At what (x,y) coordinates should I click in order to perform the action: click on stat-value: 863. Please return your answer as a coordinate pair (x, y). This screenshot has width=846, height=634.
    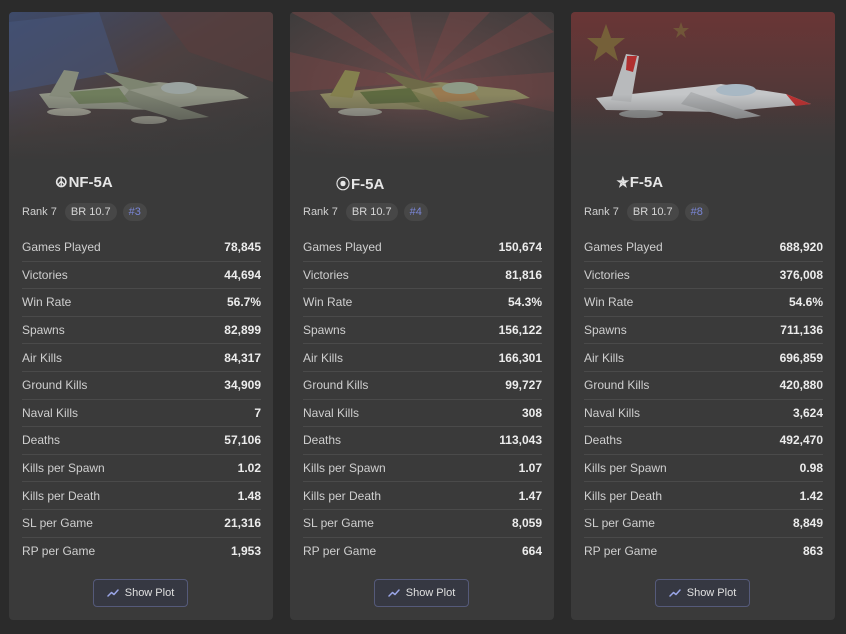
    Looking at the image, I should click on (812, 550).